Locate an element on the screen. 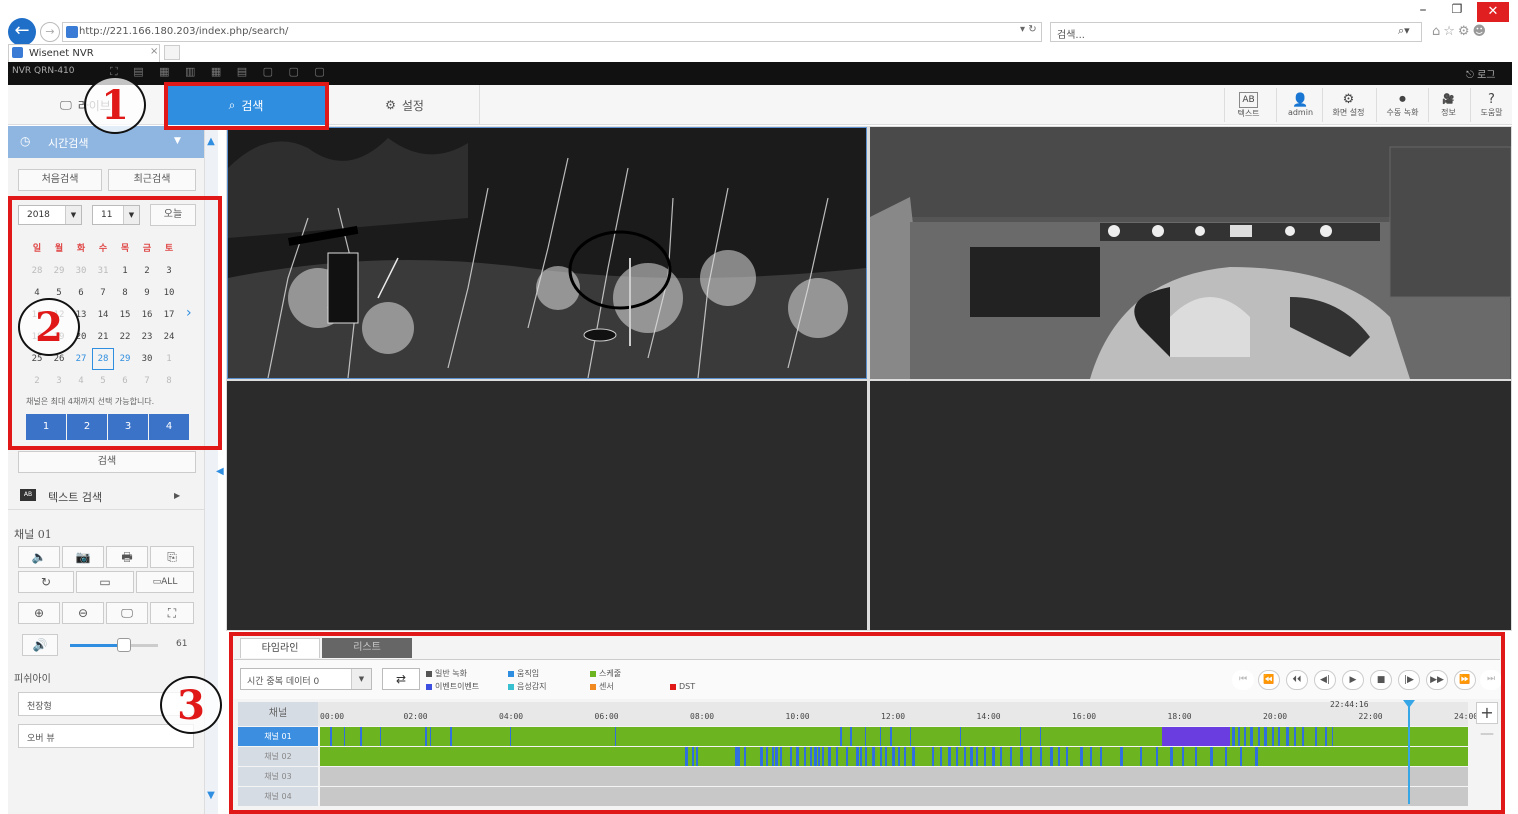 The image size is (1518, 814). screen-settings-button: ⚙ 화면 설정 is located at coordinates (1348, 105).